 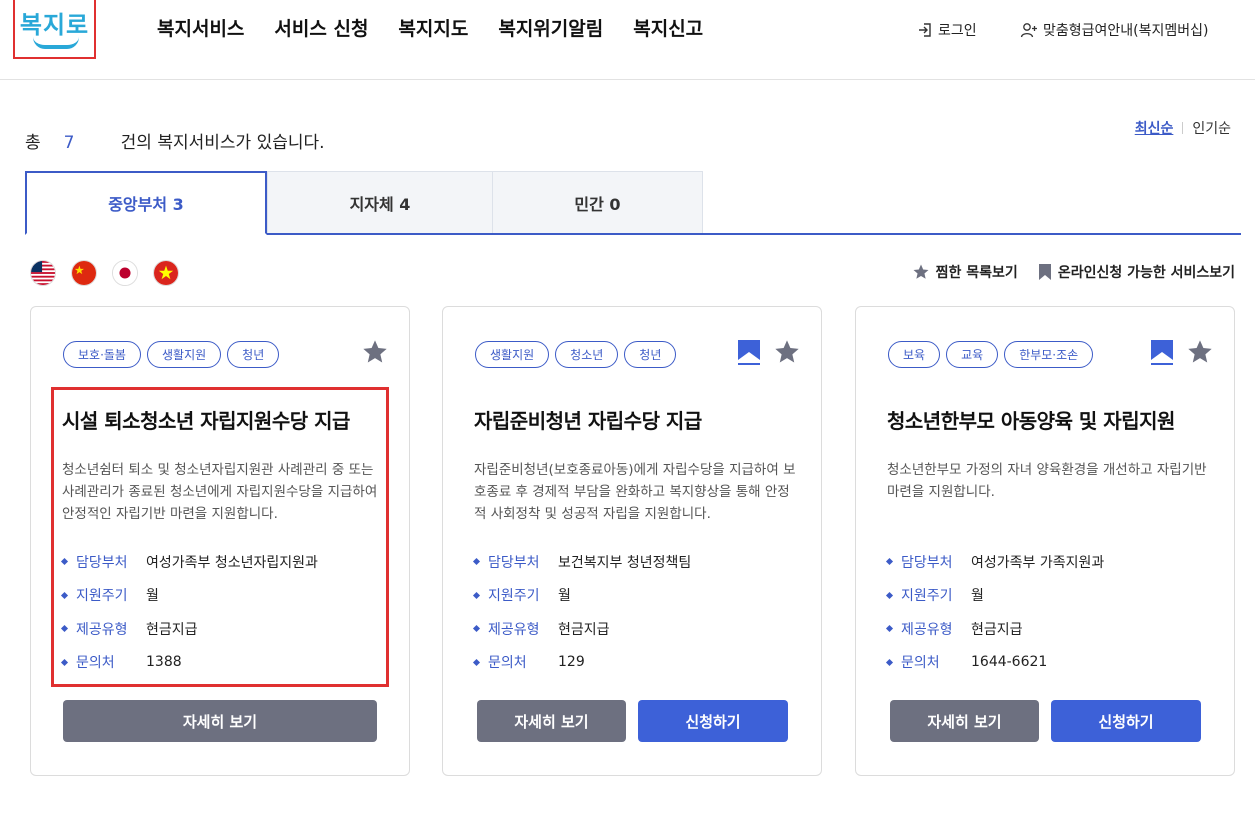 I want to click on online-bookmark-icon, so click(x=1162, y=352).